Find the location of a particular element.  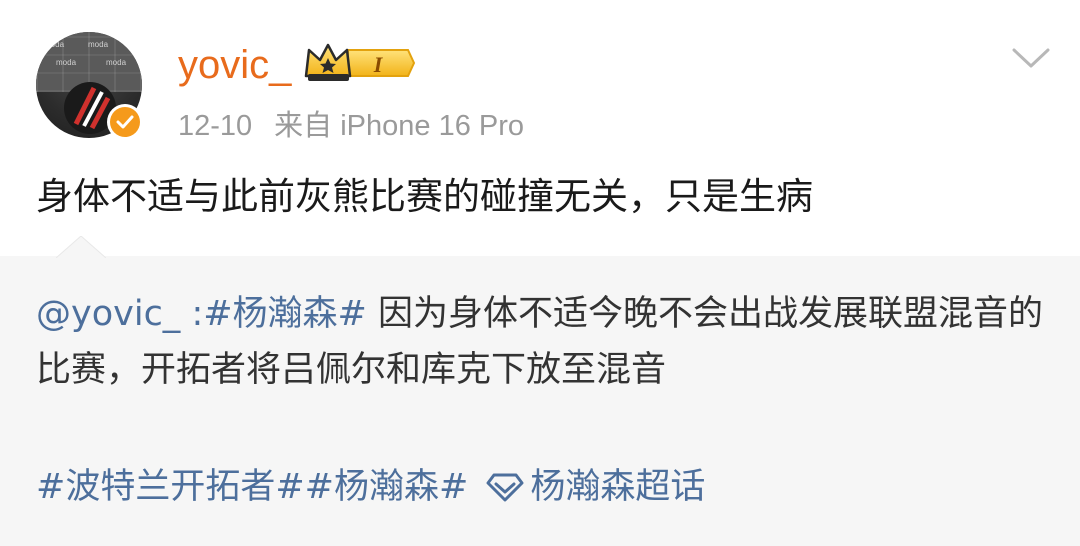

verified-badge-icon is located at coordinates (125, 122).